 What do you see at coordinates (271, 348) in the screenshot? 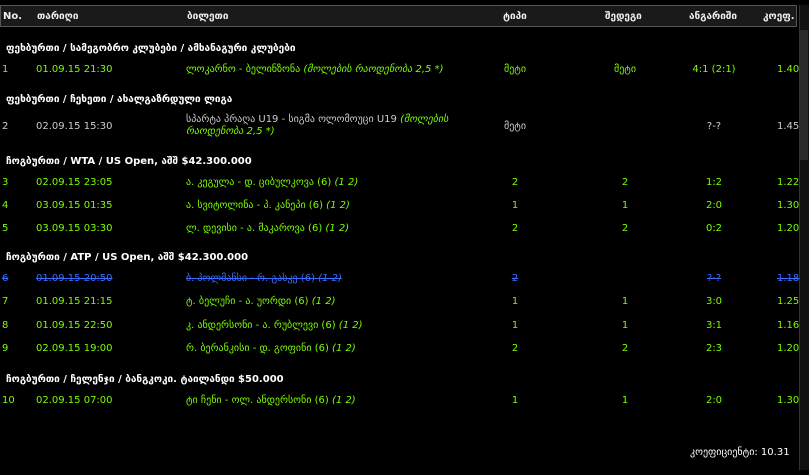
I see `row-match: რ. ბერანკისი - დ. გოფინი (6) (1 2)` at bounding box center [271, 348].